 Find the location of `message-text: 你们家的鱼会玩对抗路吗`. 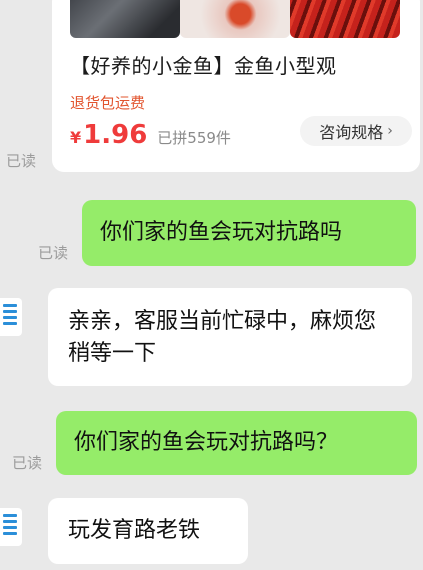

message-text: 你们家的鱼会玩对抗路吗 is located at coordinates (221, 232).